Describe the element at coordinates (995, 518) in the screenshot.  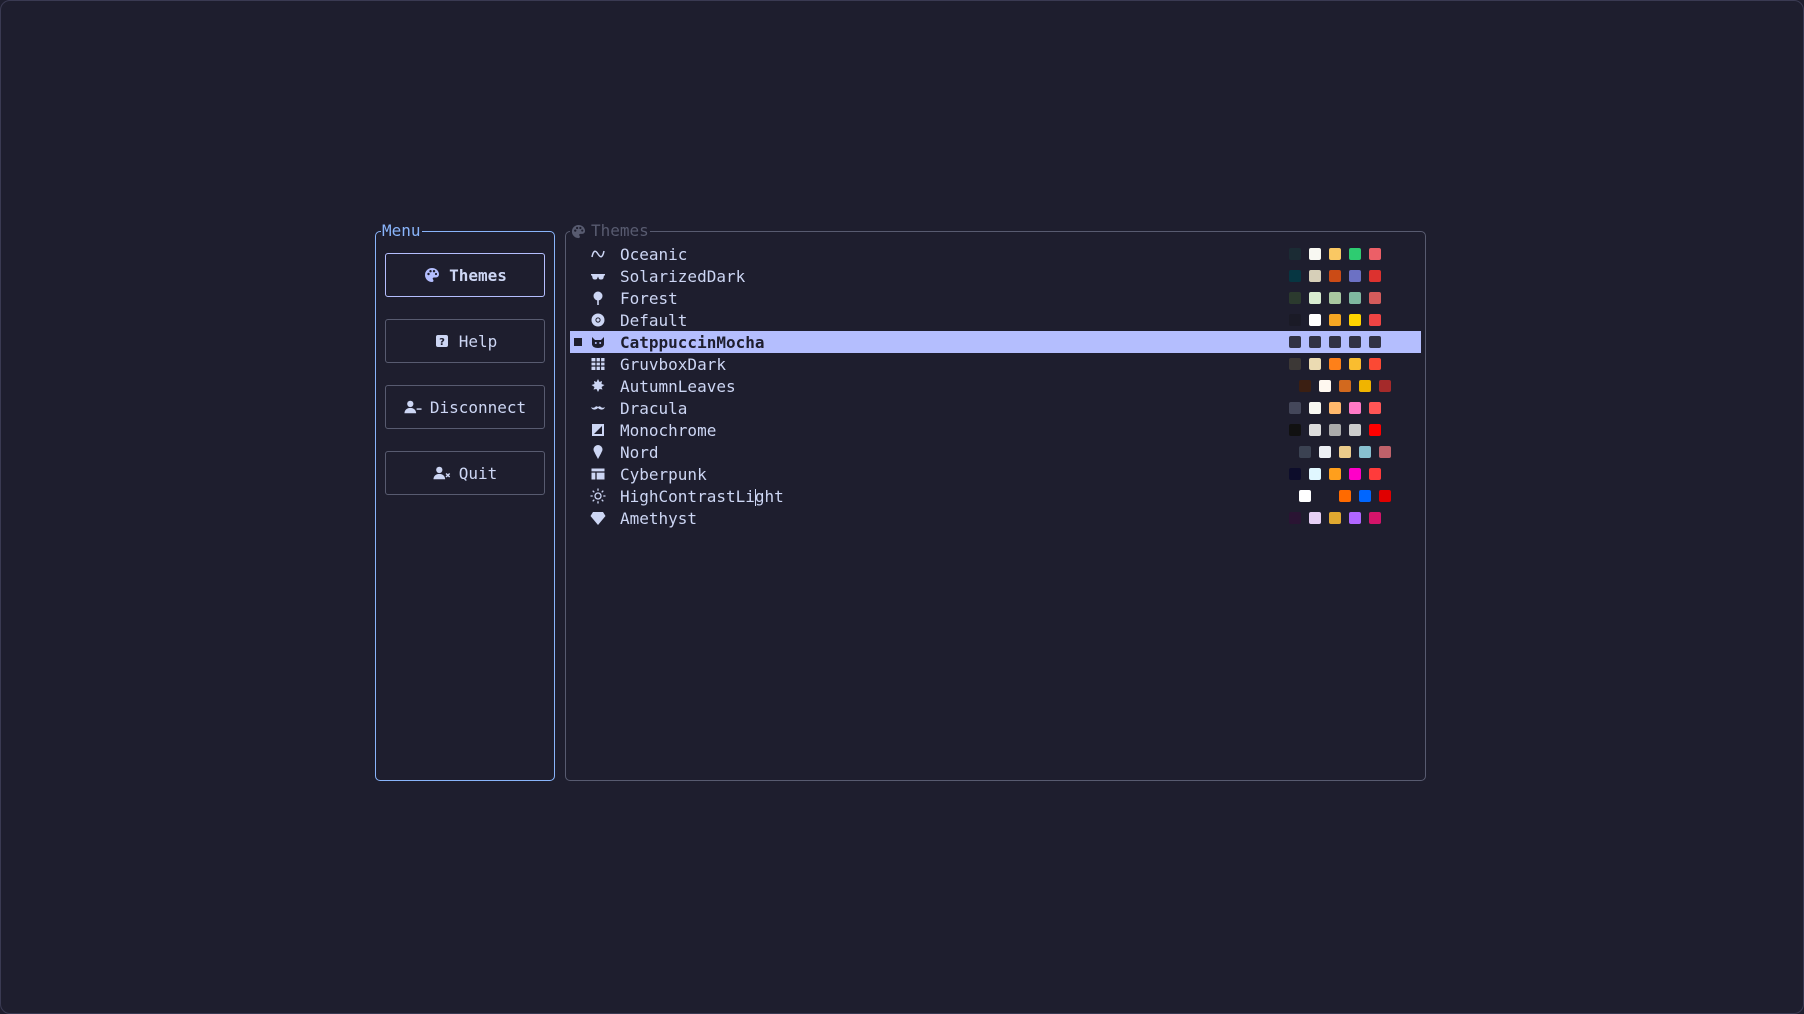
I see `theme-item-amethyst: Amethyst` at that location.